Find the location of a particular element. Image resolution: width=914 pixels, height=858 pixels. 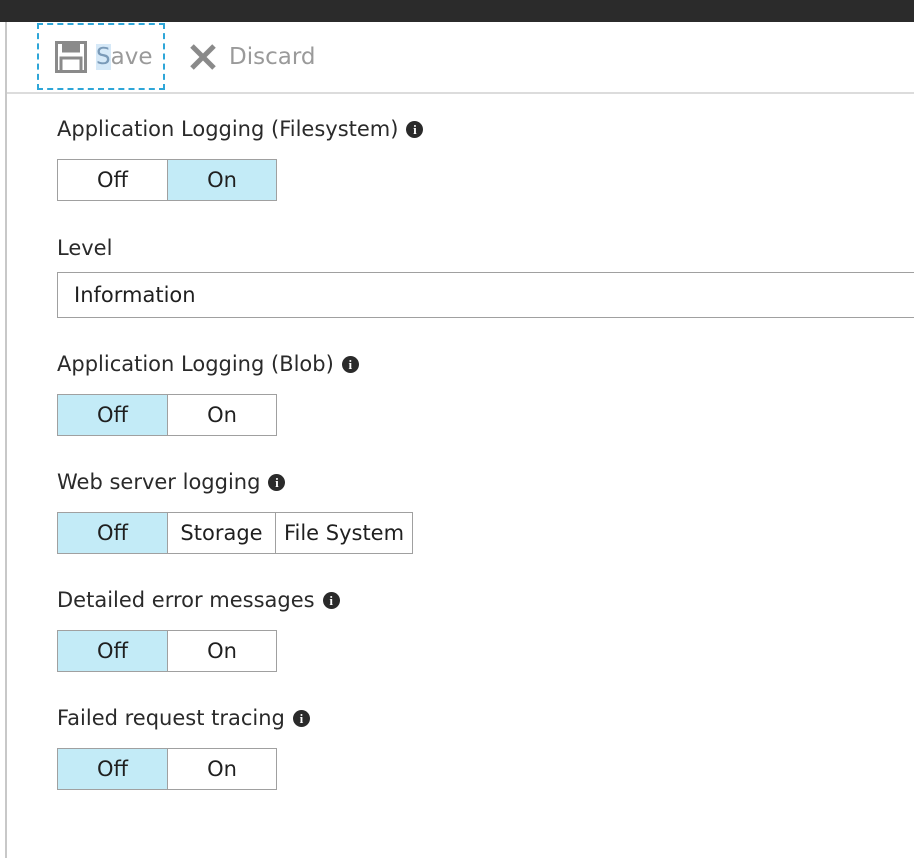

level-selected-value: Information is located at coordinates (135, 295).